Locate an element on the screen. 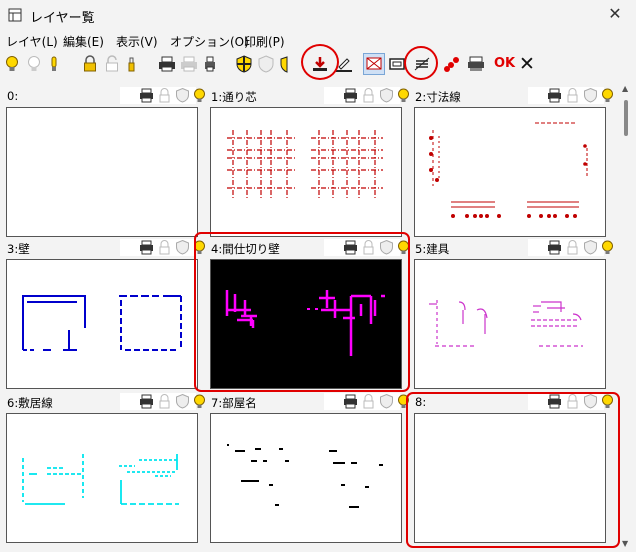 This screenshot has width=636, height=552. layer-label: 2:寸法線 is located at coordinates (438, 97).